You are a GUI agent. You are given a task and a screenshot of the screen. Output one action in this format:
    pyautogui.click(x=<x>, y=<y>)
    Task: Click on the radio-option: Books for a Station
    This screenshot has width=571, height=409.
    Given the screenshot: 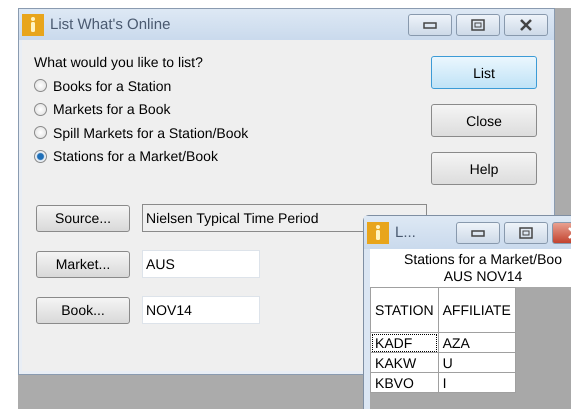 What is the action you would take?
    pyautogui.click(x=232, y=86)
    